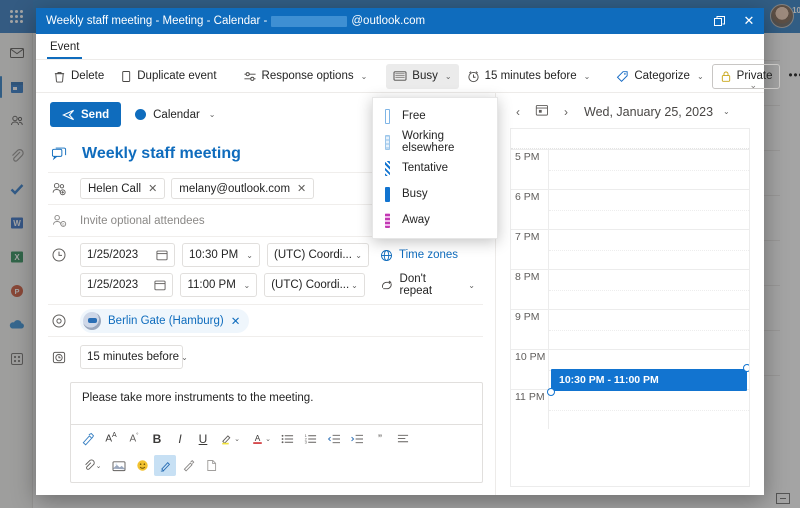  What do you see at coordinates (435, 142) in the screenshot?
I see `menu-item-working-elsewhere: Working elsewhere` at bounding box center [435, 142].